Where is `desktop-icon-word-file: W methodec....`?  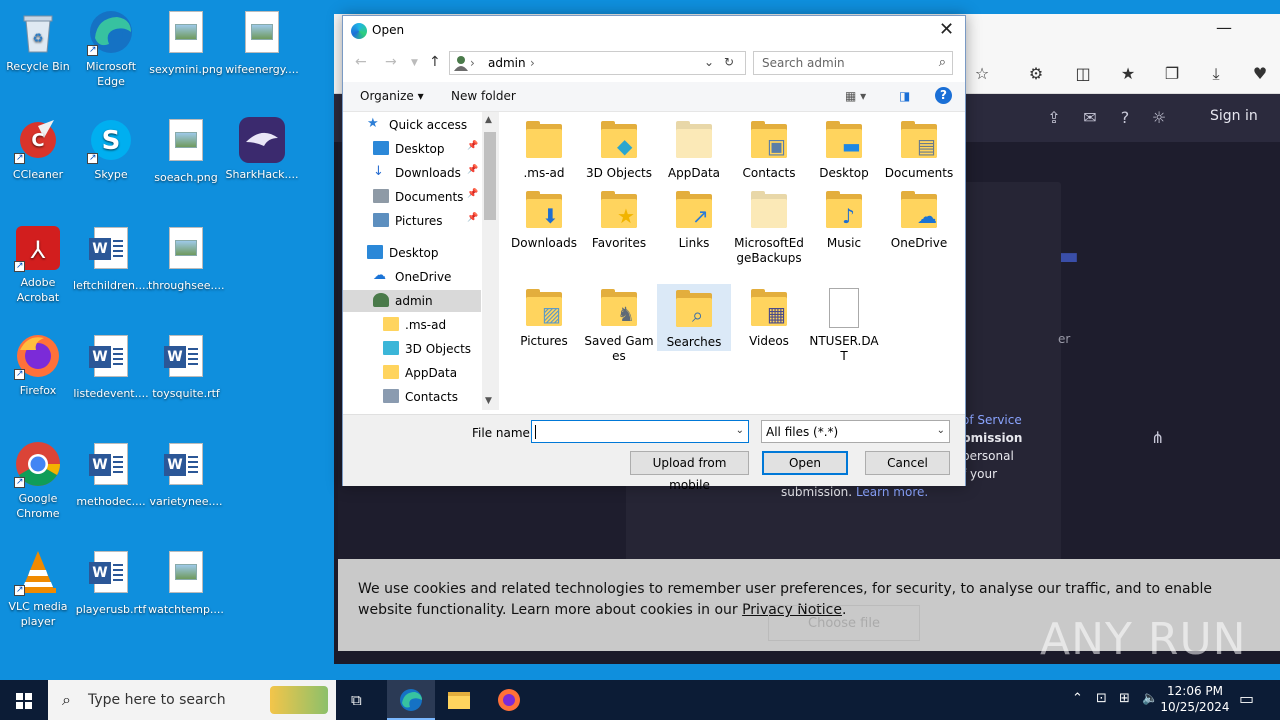 desktop-icon-word-file: W methodec.... is located at coordinates (111, 474).